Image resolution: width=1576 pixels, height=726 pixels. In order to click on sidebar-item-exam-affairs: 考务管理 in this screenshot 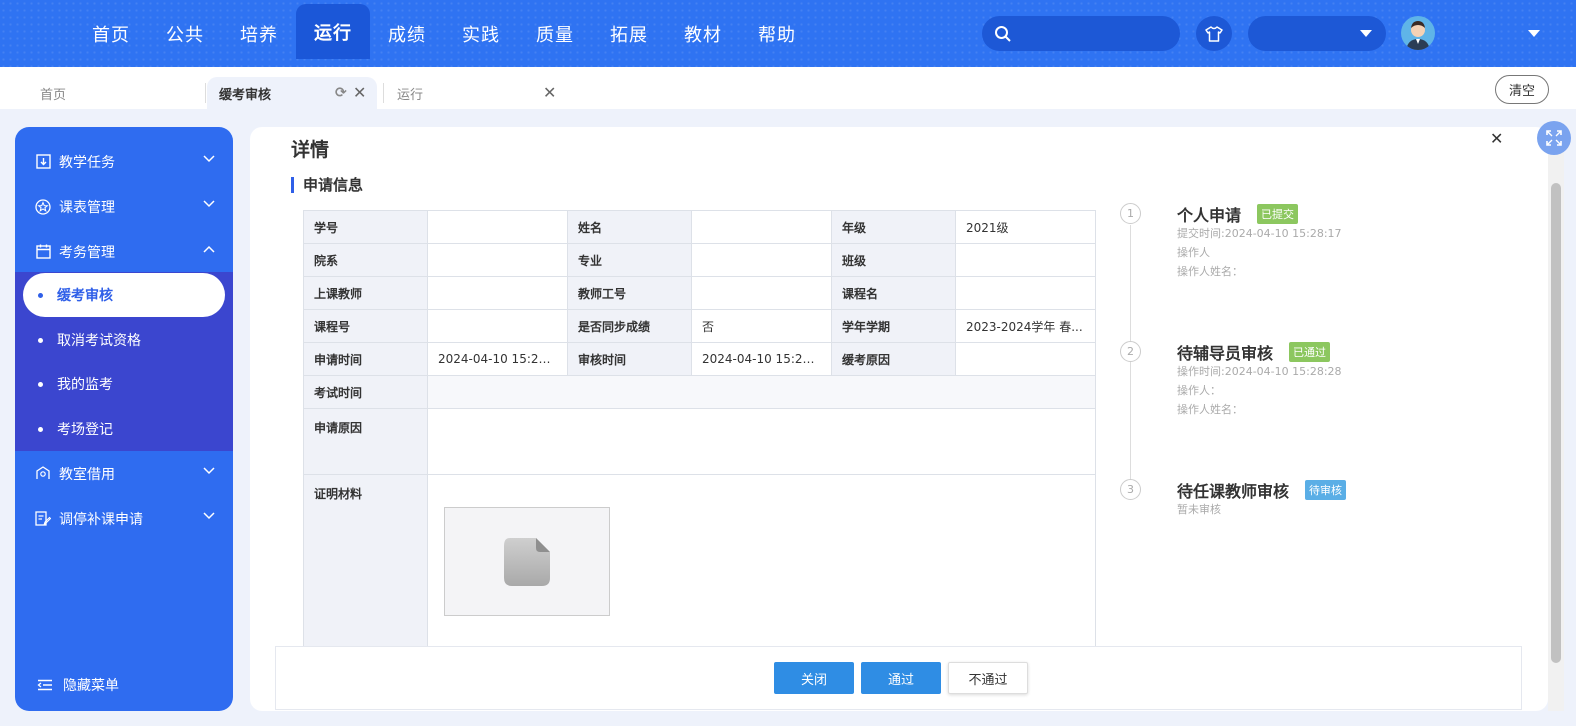, I will do `click(124, 251)`.